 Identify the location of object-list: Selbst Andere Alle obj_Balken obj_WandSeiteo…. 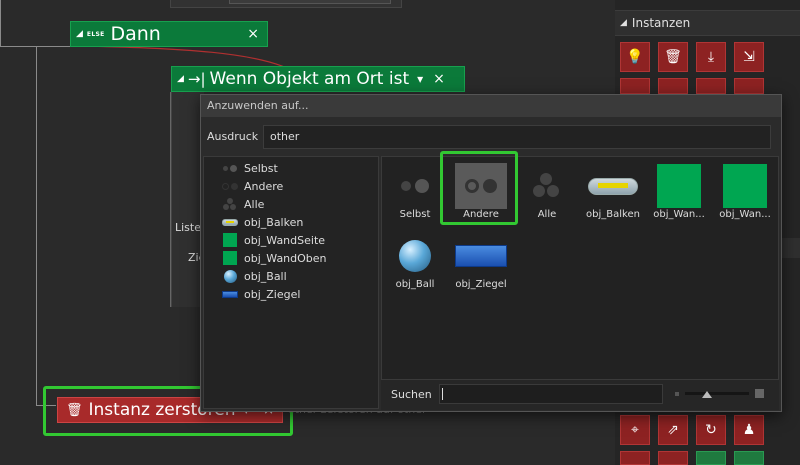
(291, 282).